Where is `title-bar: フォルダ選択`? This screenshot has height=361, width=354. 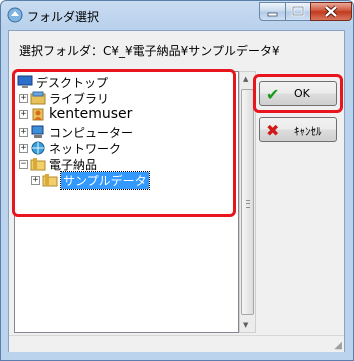 title-bar: フォルダ選択 is located at coordinates (177, 15).